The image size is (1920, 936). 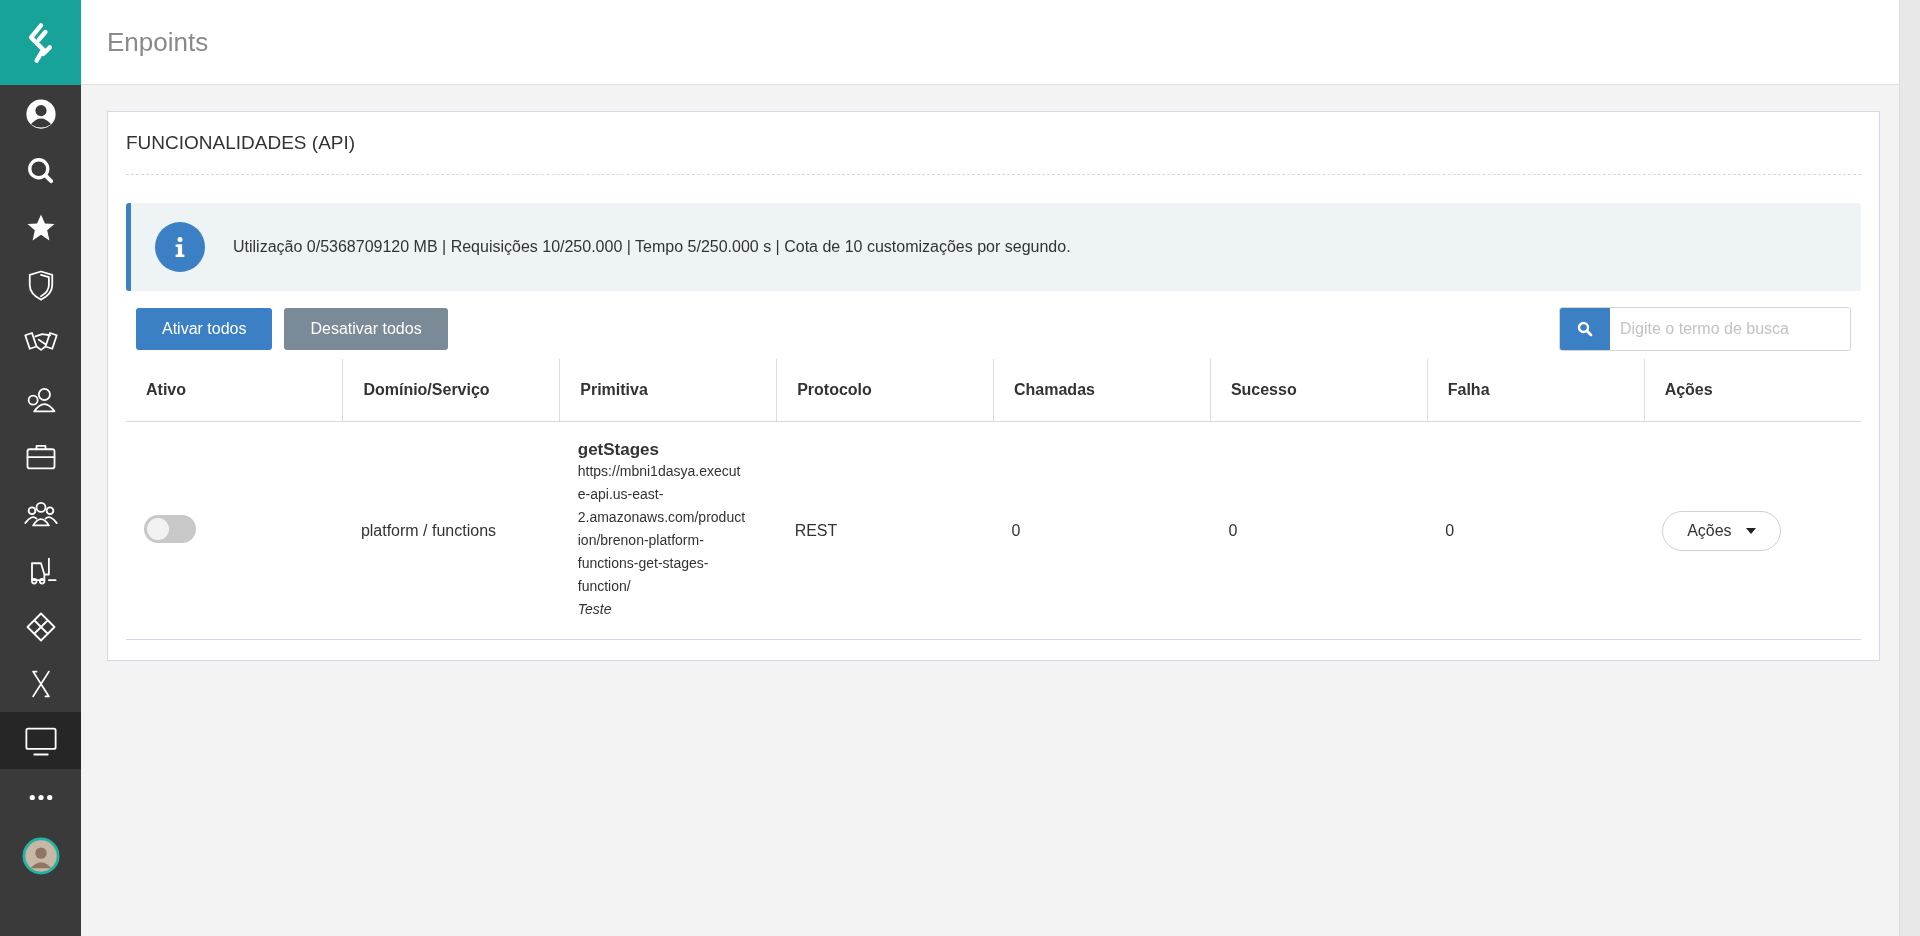 What do you see at coordinates (595, 609) in the screenshot?
I see `primitive-description: Teste` at bounding box center [595, 609].